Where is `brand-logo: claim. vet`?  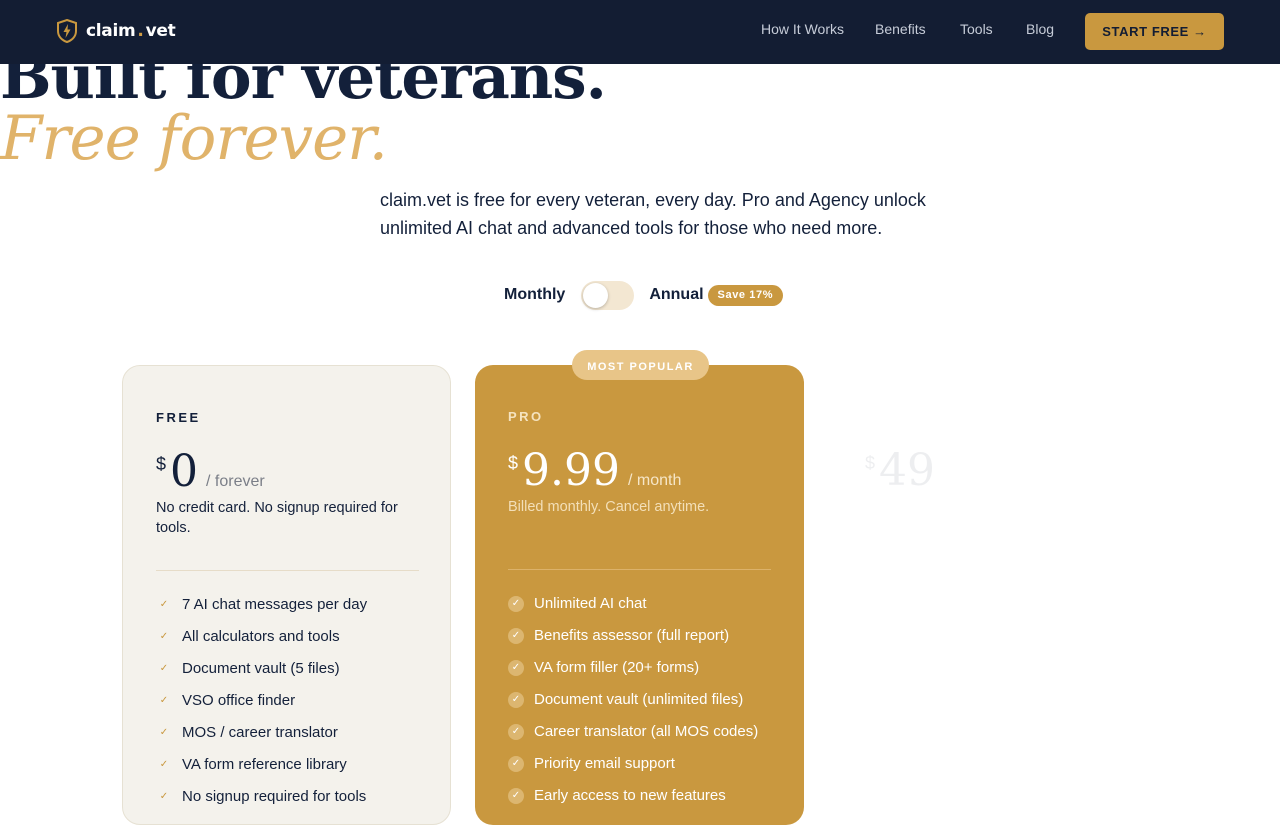
brand-logo: claim. vet is located at coordinates (116, 31).